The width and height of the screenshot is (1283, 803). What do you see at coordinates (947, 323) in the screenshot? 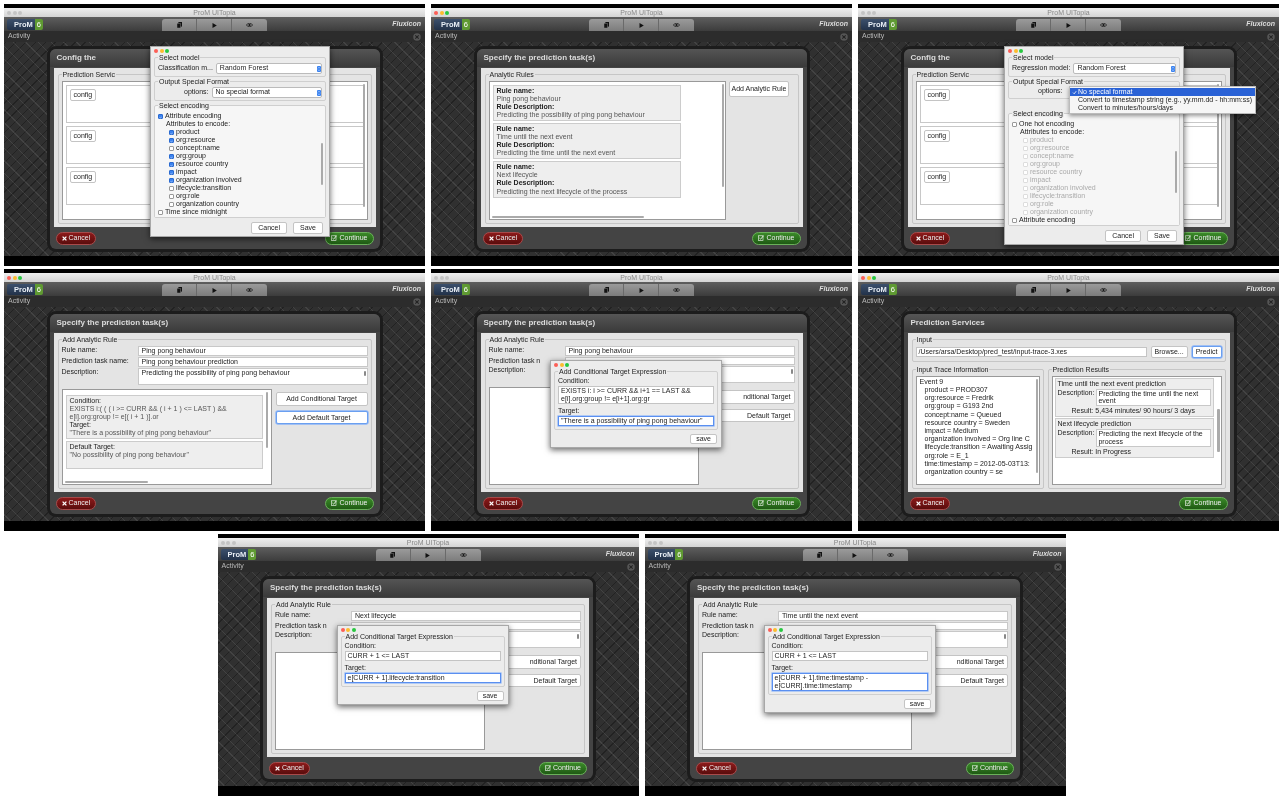
I see `dialog-title: Prediction Services` at bounding box center [947, 323].